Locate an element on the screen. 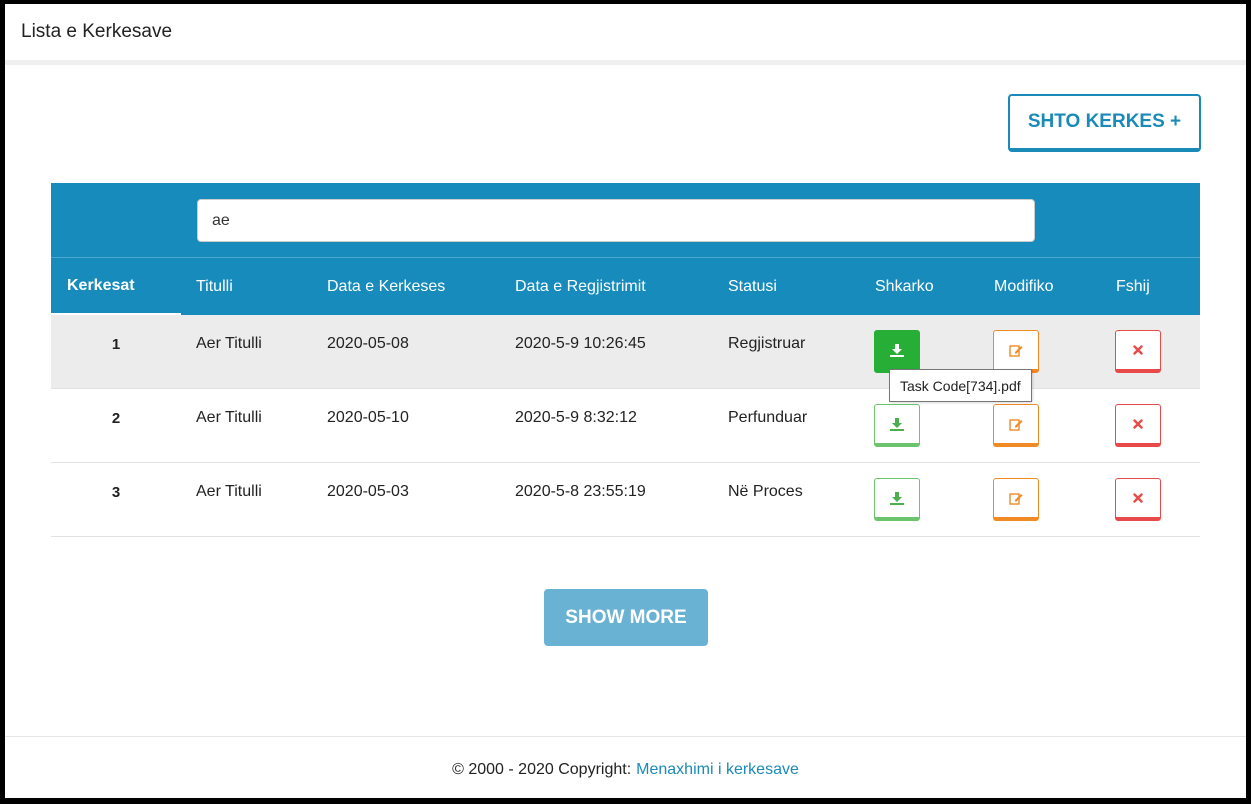 This screenshot has height=804, width=1251. row-request-date: 2020-05-08 is located at coordinates (368, 343).